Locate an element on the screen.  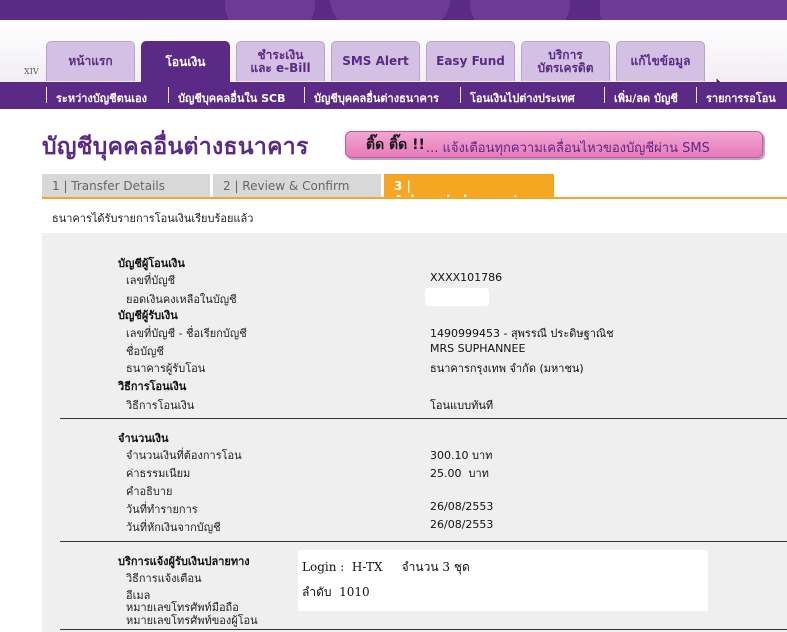
step-transfer-details: 1 | Transfer Details is located at coordinates (126, 185).